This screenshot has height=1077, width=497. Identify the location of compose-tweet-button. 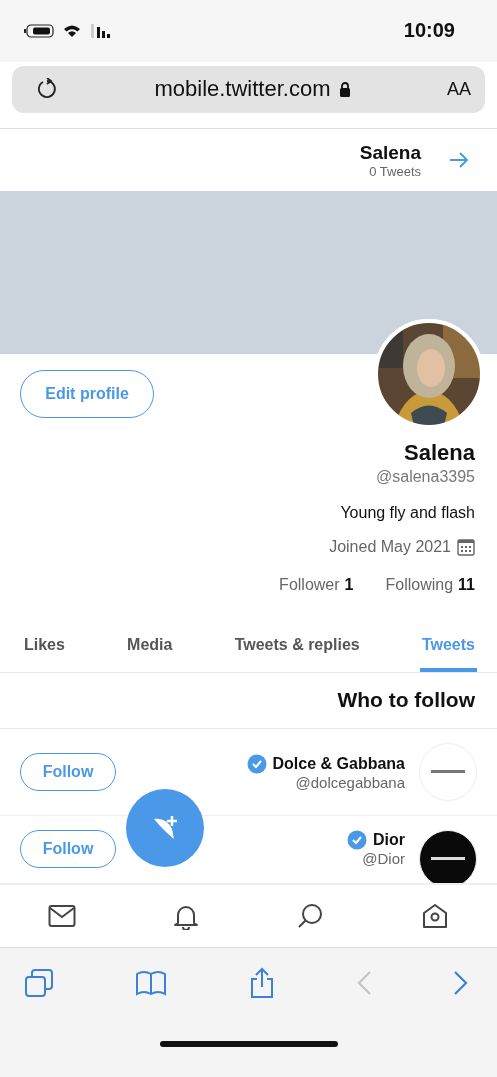
(165, 828).